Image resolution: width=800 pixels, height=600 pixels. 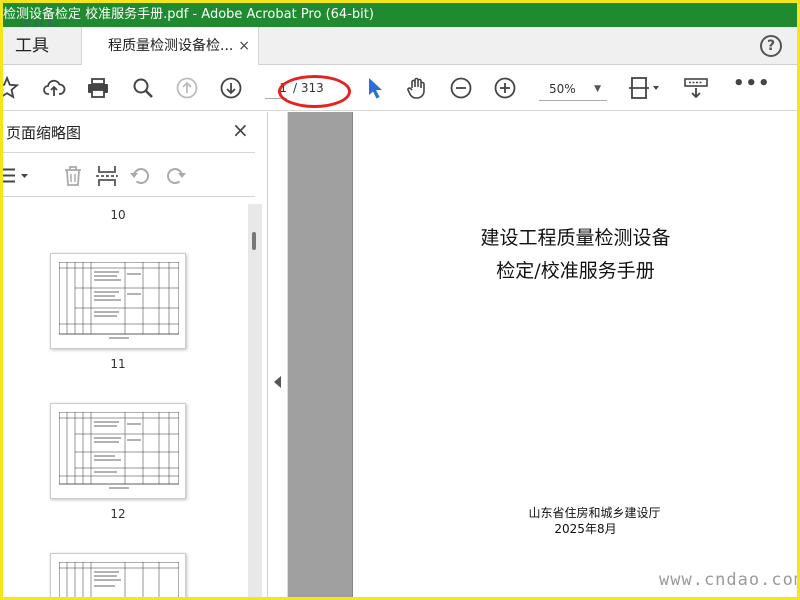 I want to click on rotate-left-icon, so click(x=141, y=176).